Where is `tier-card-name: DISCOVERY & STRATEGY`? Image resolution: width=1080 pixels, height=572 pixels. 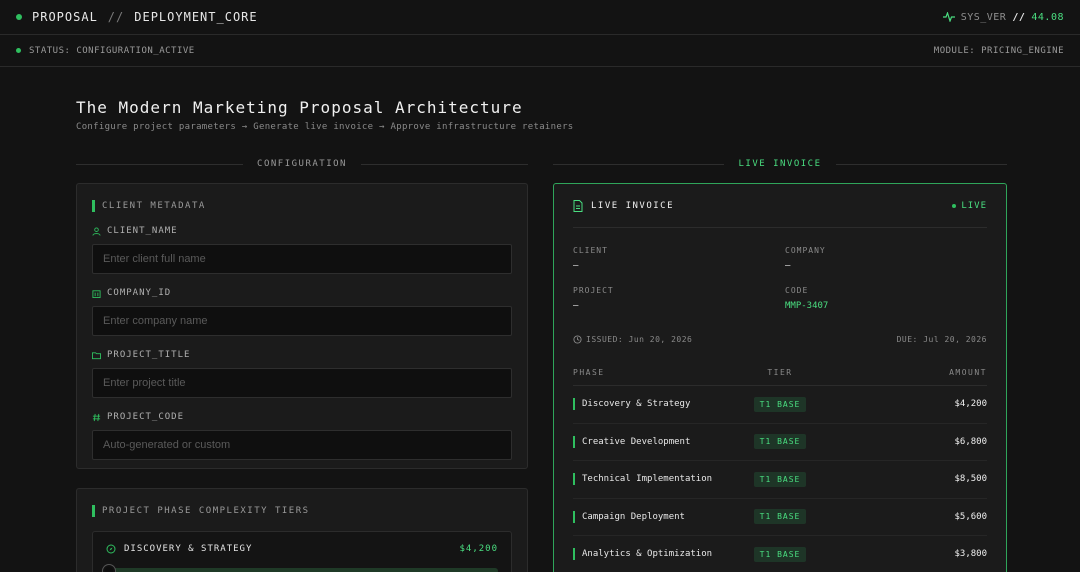
tier-card-name: DISCOVERY & STRATEGY is located at coordinates (188, 549).